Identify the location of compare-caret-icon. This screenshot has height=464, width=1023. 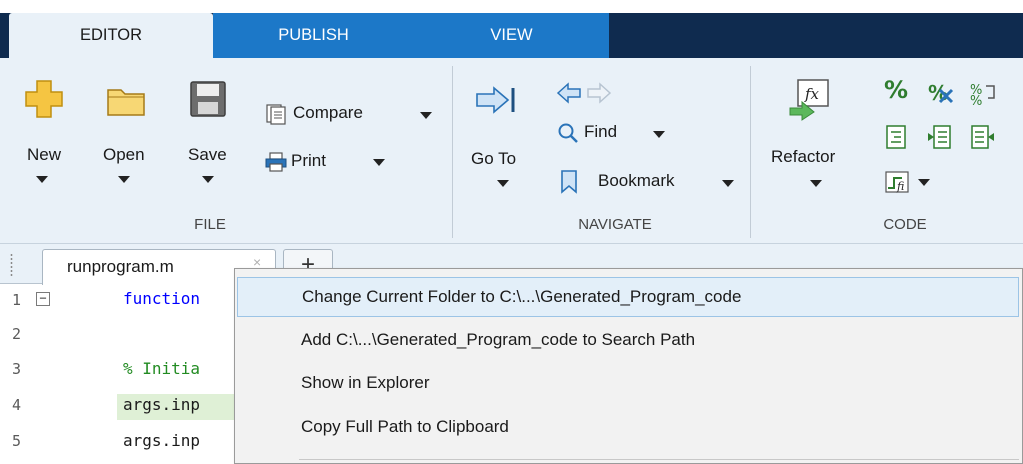
(426, 115).